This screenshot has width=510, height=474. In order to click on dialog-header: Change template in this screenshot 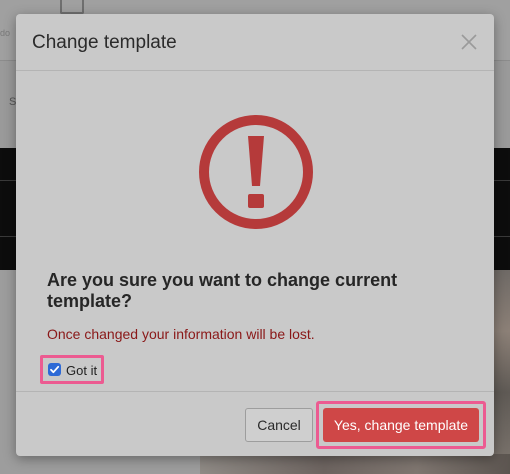, I will do `click(255, 42)`.